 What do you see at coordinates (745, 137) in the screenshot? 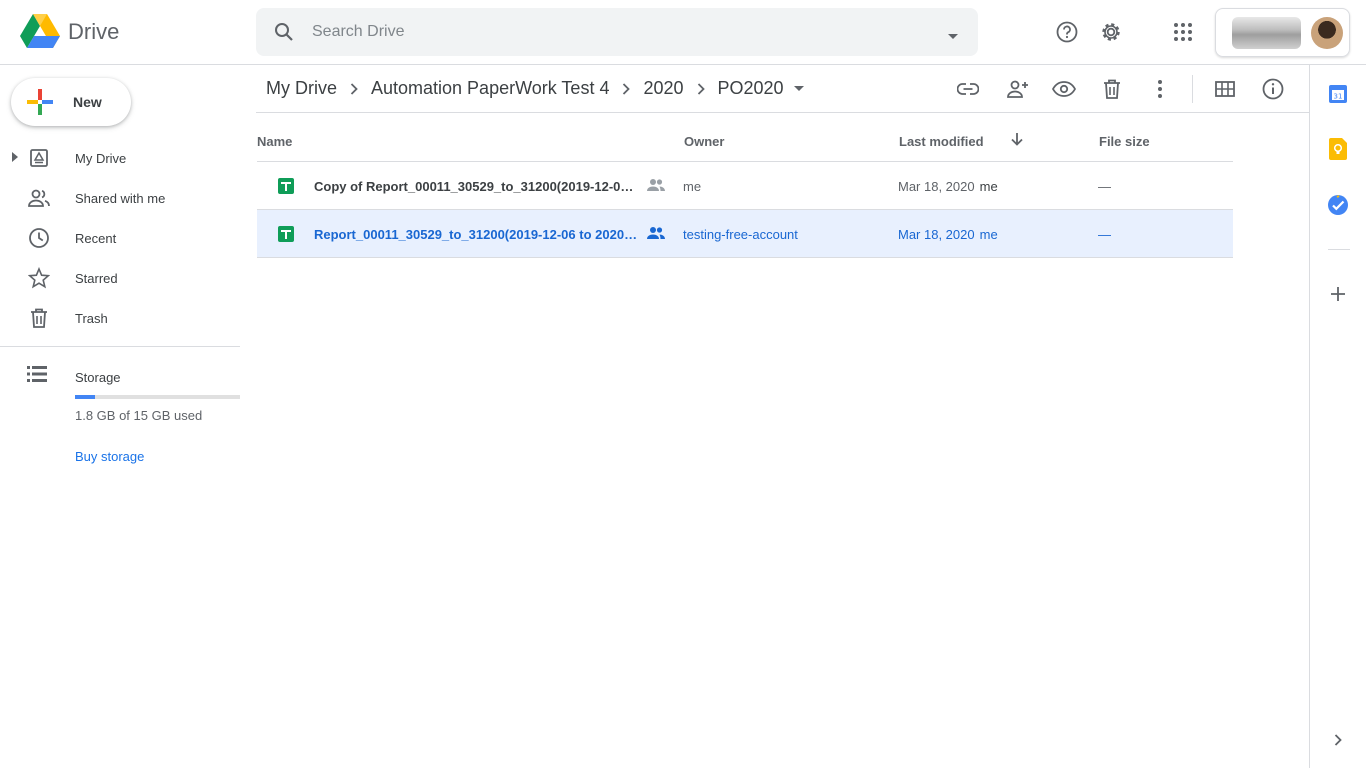
I see `file-list-header: Name Owner Last modified File size` at bounding box center [745, 137].